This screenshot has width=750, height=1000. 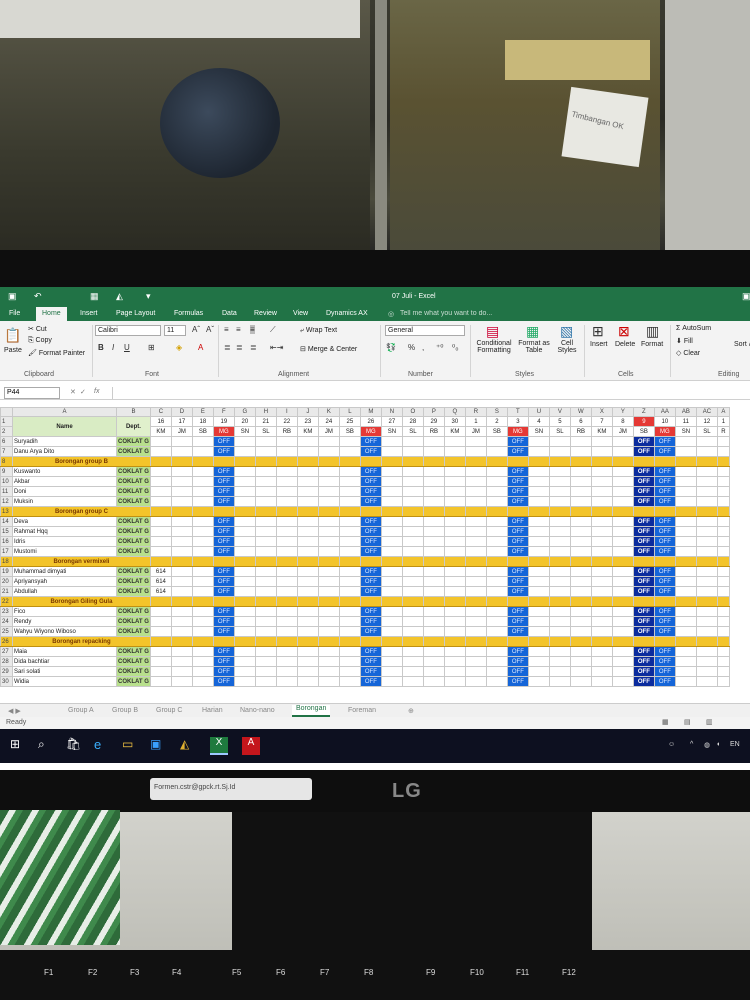 What do you see at coordinates (6, 561) in the screenshot?
I see `row-header: 18` at bounding box center [6, 561].